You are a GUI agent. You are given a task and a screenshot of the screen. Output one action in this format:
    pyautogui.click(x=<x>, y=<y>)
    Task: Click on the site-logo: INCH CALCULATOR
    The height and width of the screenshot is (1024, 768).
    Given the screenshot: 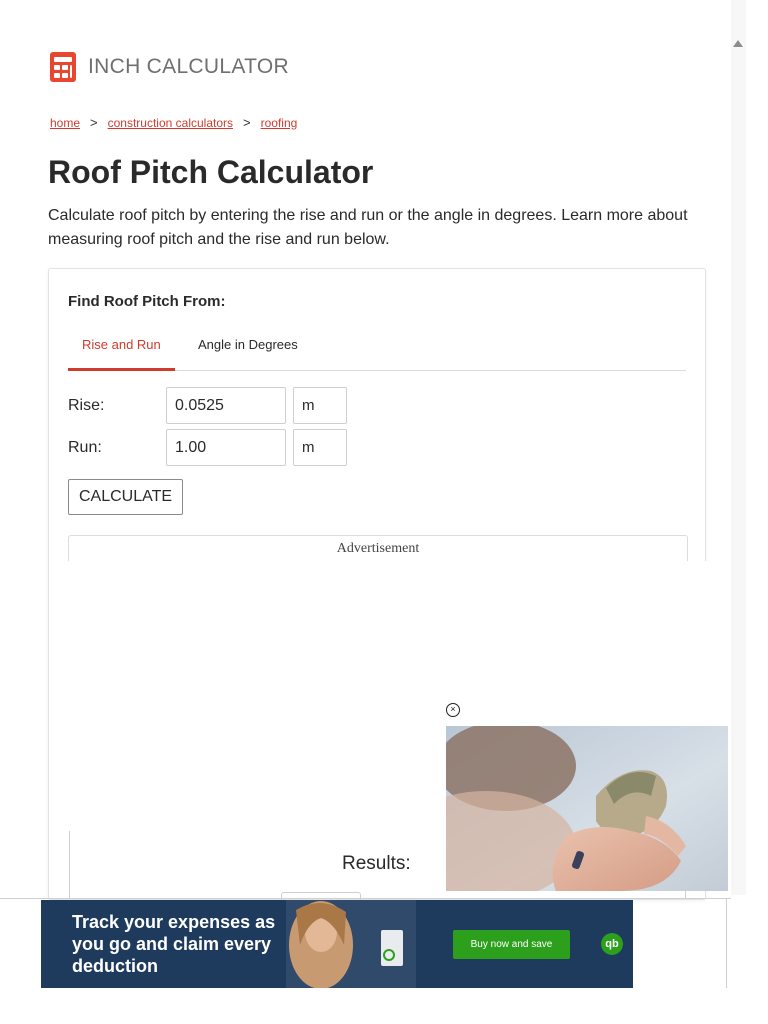 What is the action you would take?
    pyautogui.click(x=169, y=67)
    